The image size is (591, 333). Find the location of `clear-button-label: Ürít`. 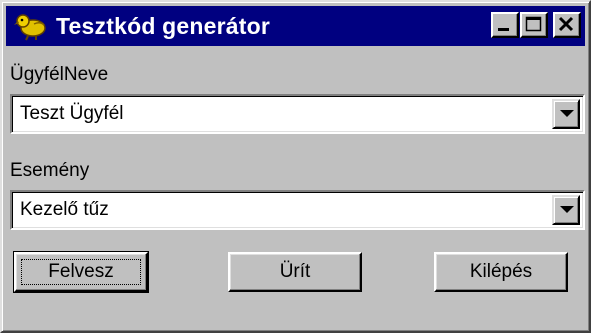

clear-button-label: Ürít is located at coordinates (295, 271).